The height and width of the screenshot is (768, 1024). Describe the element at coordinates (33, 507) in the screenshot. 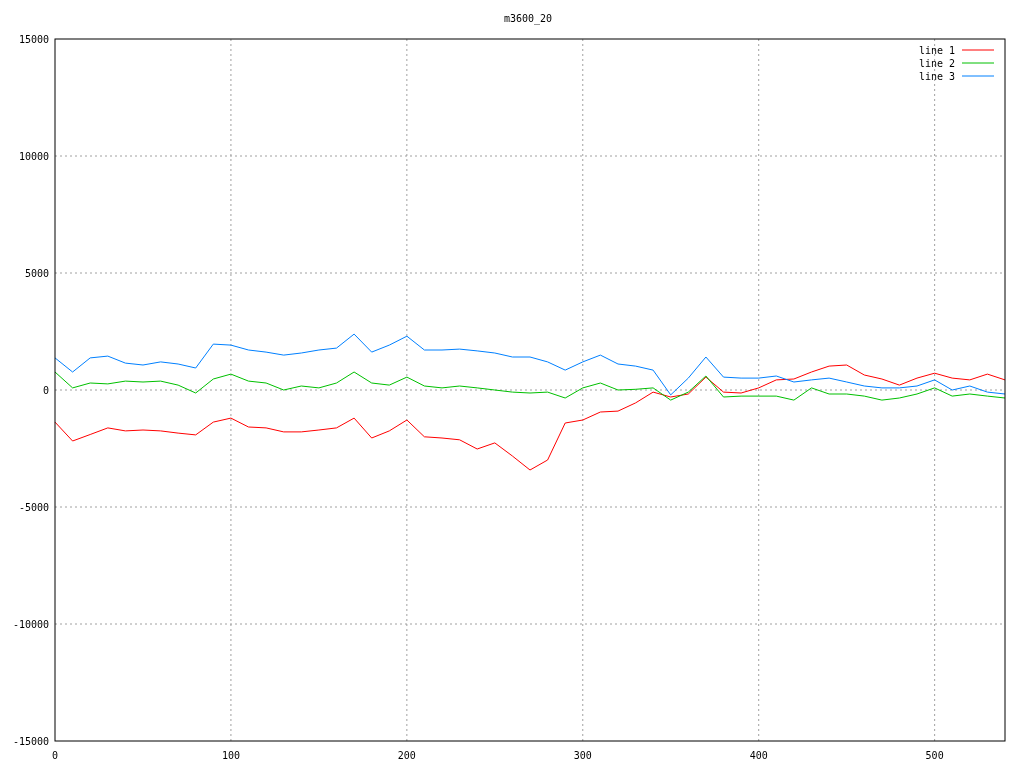

I see `y-tick-label: -5000` at that location.